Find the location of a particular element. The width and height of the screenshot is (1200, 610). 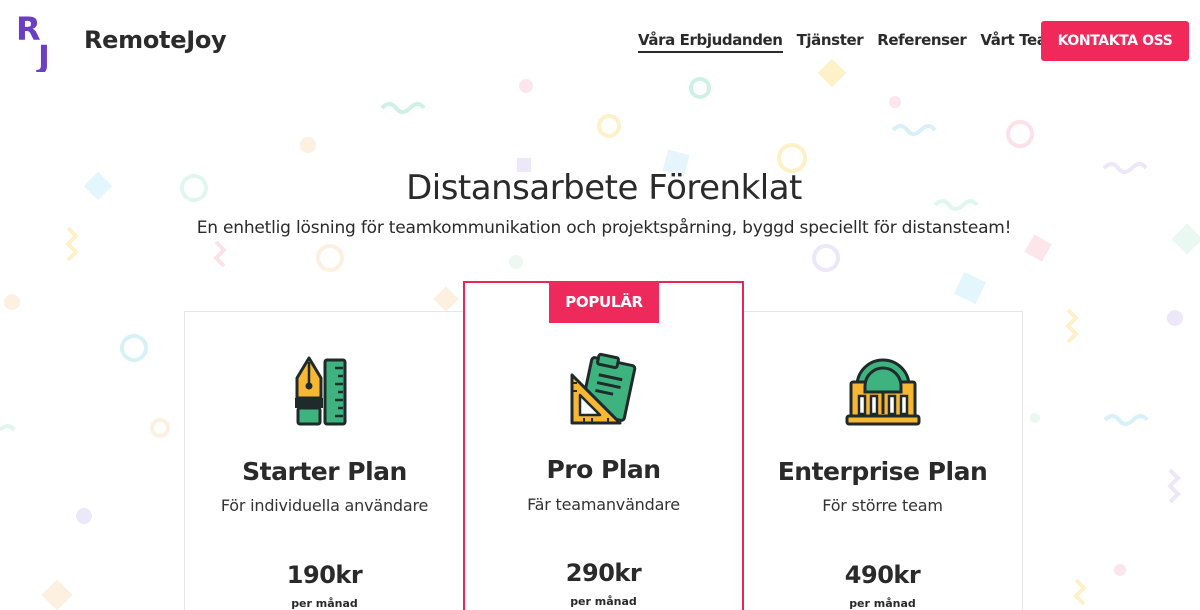

svg-text: J is located at coordinates (43, 55).